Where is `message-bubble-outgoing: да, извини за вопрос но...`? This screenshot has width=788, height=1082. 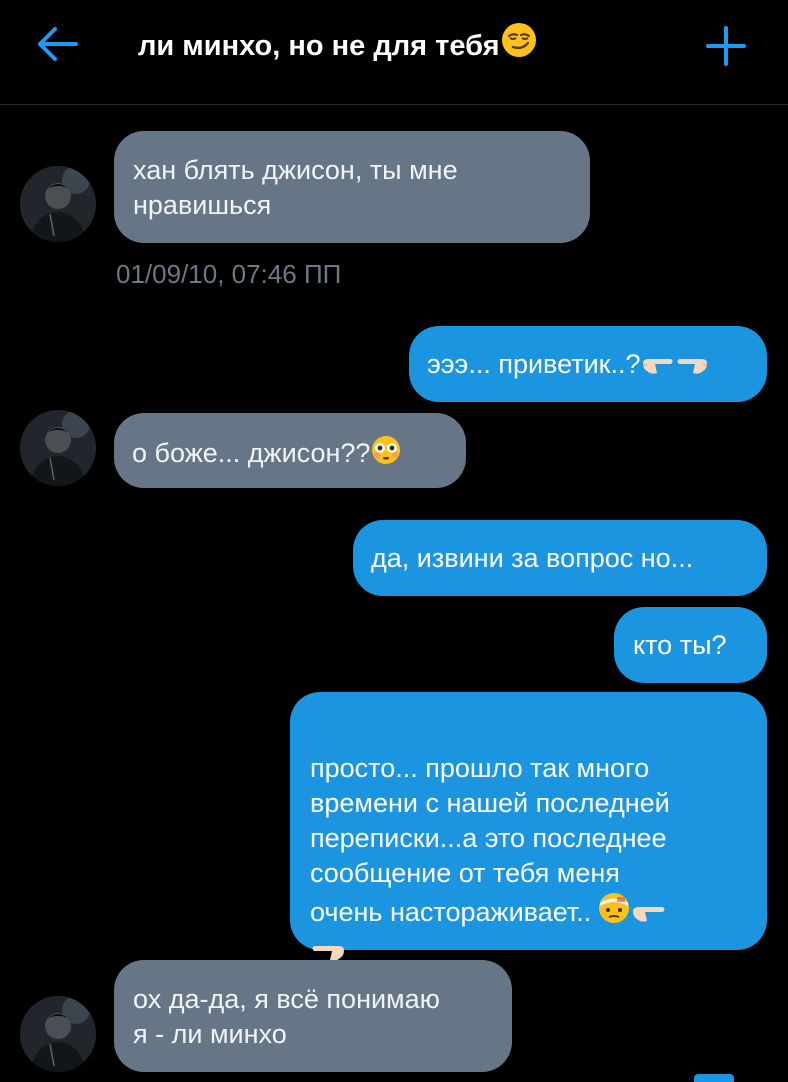
message-bubble-outgoing: да, извини за вопрос но... is located at coordinates (560, 558).